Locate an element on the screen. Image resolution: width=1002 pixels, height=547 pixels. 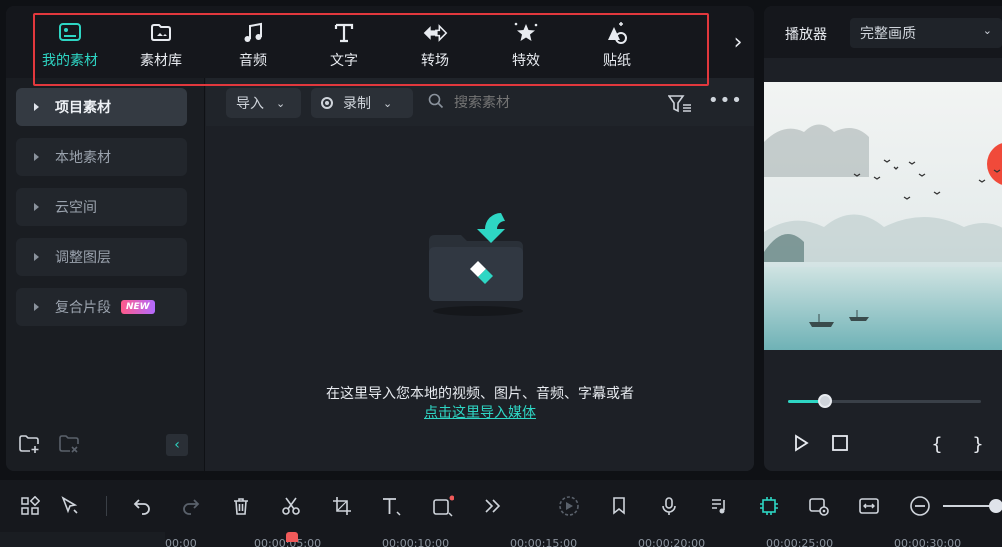
import-media-link: 点击这里导入媒体 is located at coordinates (480, 412).